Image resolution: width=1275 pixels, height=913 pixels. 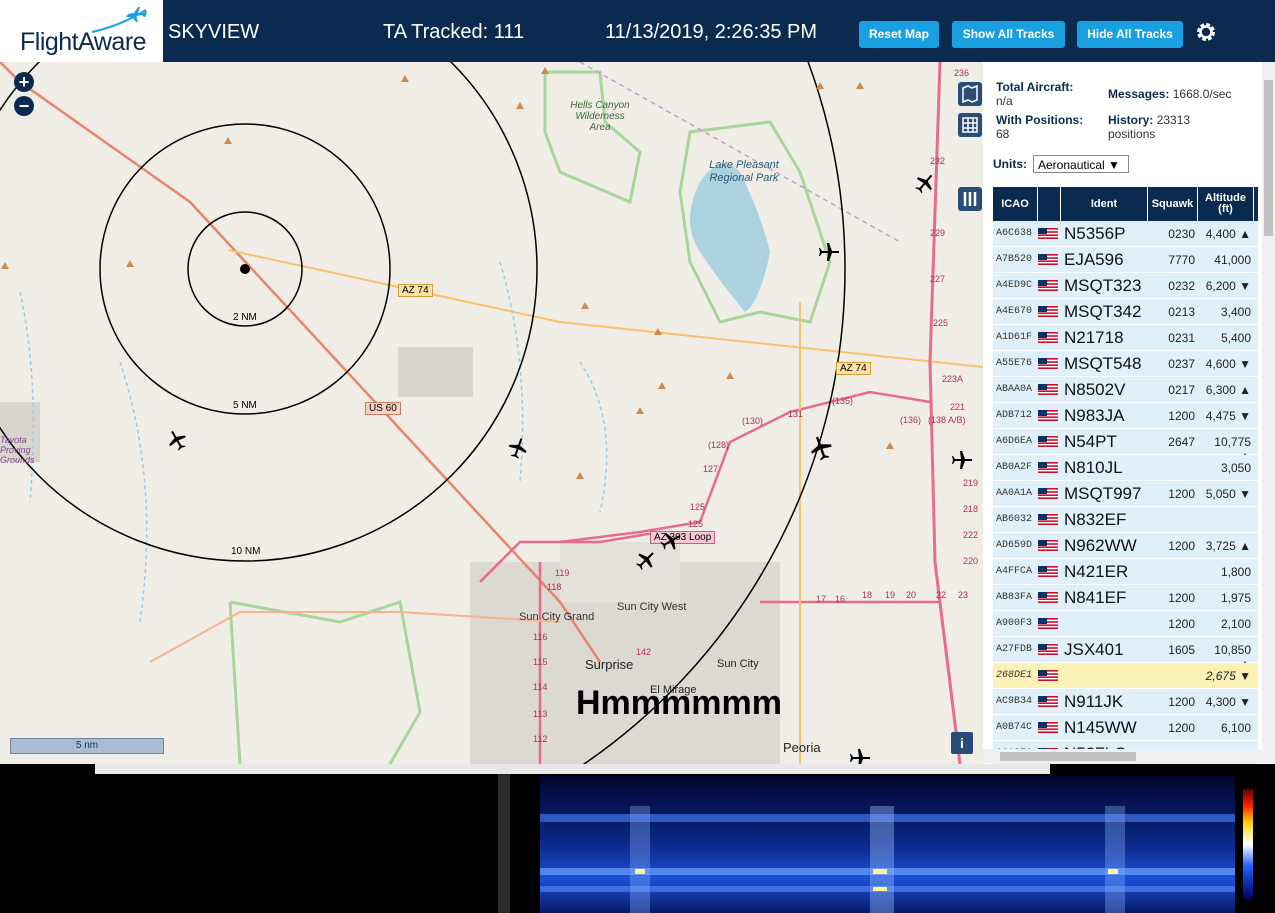 What do you see at coordinates (600, 116) in the screenshot?
I see `place-label: Hells Canyon Wilderness Area` at bounding box center [600, 116].